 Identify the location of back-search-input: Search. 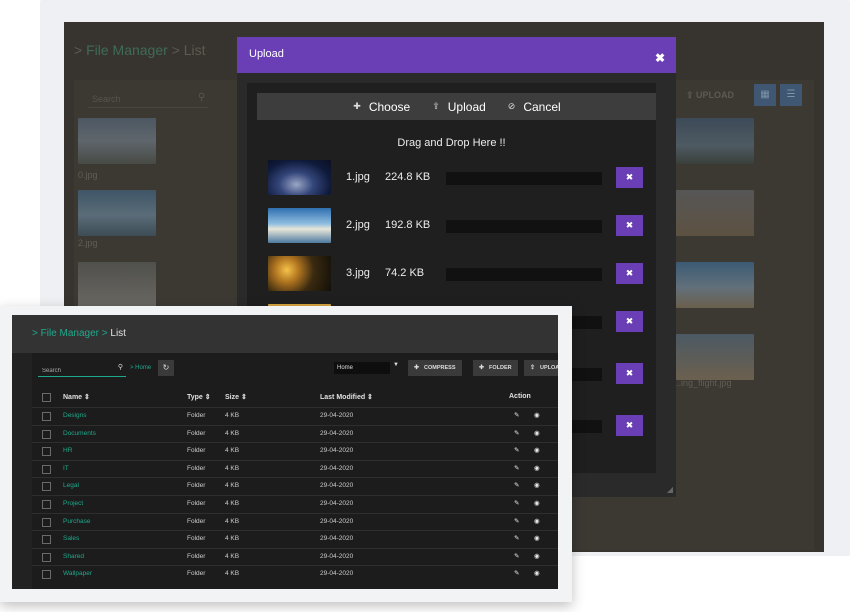
(148, 99).